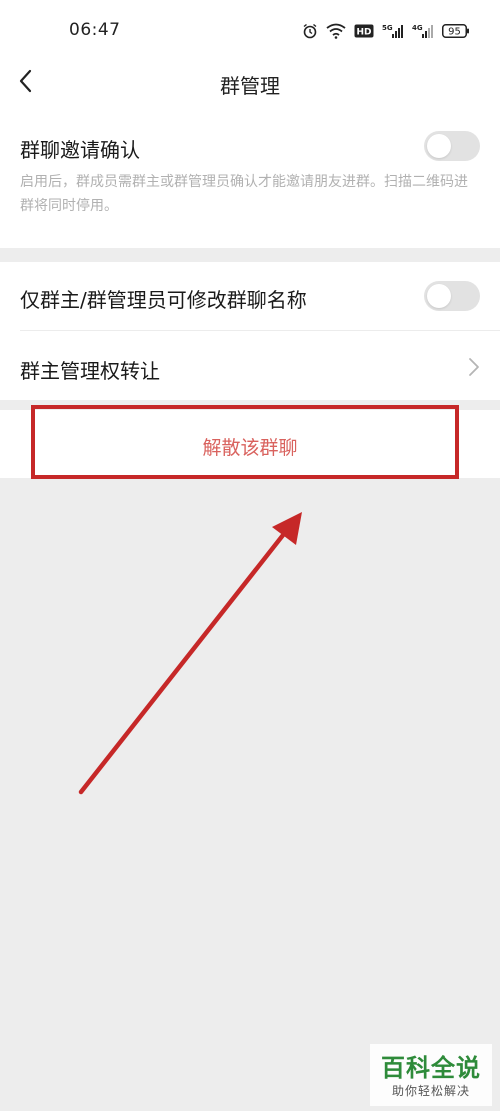 This screenshot has height=1111, width=500. What do you see at coordinates (336, 31) in the screenshot?
I see `wifi-icon` at bounding box center [336, 31].